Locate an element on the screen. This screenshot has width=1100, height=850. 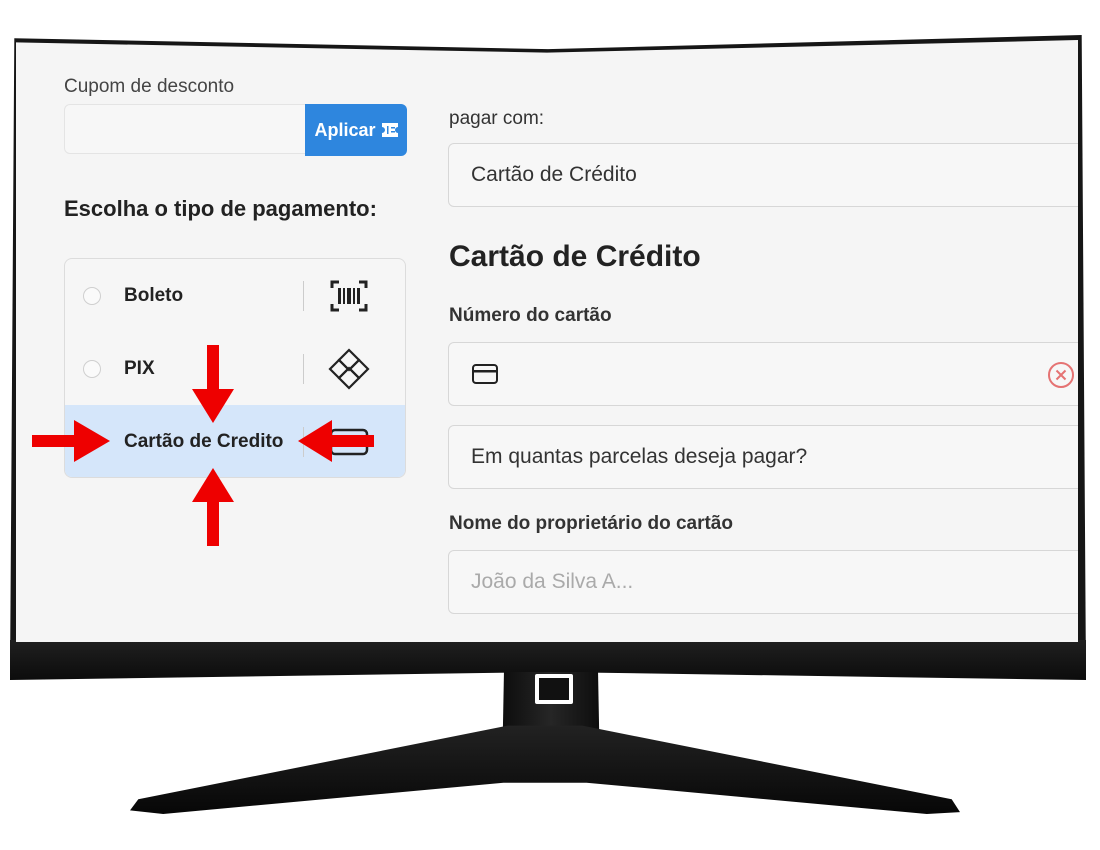
pay-with-value: Cartão de Crédito is located at coordinates (554, 174).